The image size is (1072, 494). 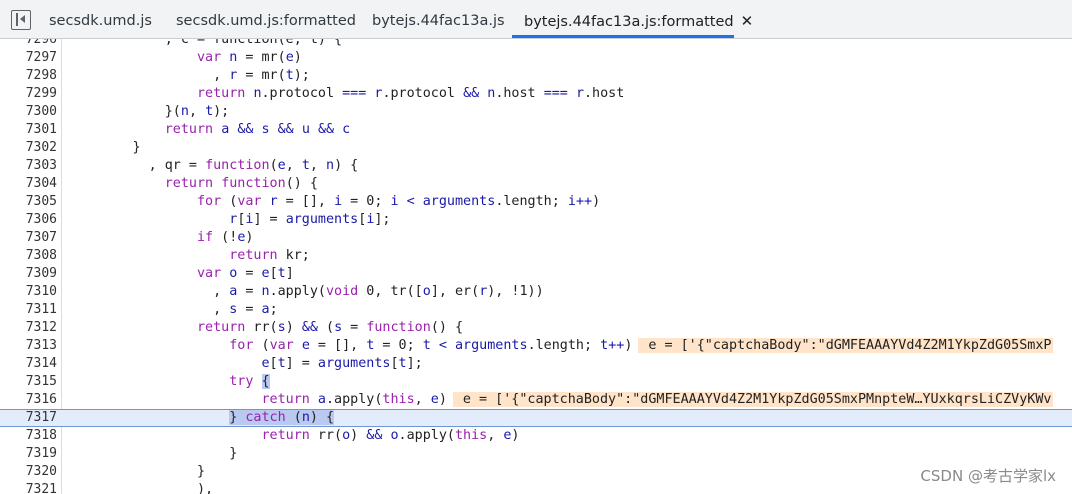 I want to click on tab-label: bytejs.44fac13a.js, so click(x=438, y=21).